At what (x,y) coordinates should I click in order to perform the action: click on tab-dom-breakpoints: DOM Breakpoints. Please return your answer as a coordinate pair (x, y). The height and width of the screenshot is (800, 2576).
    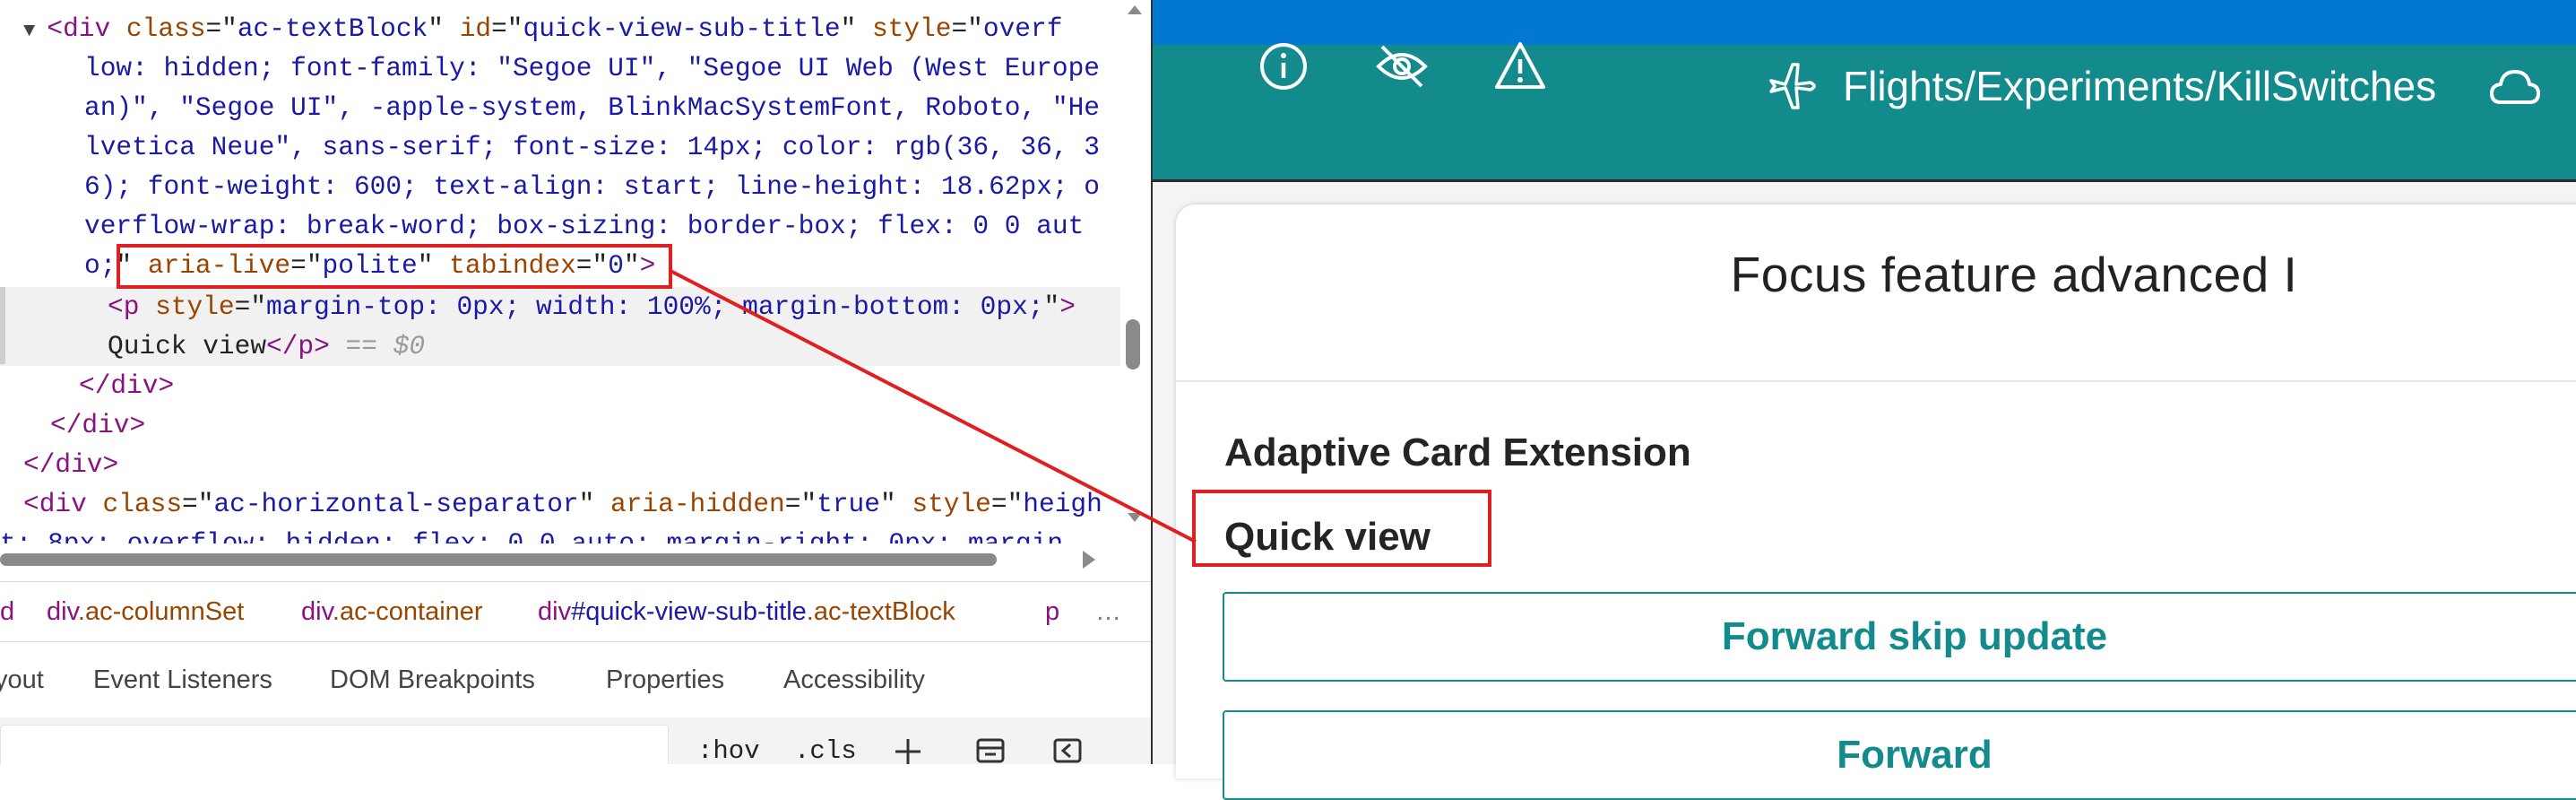
    Looking at the image, I should click on (432, 680).